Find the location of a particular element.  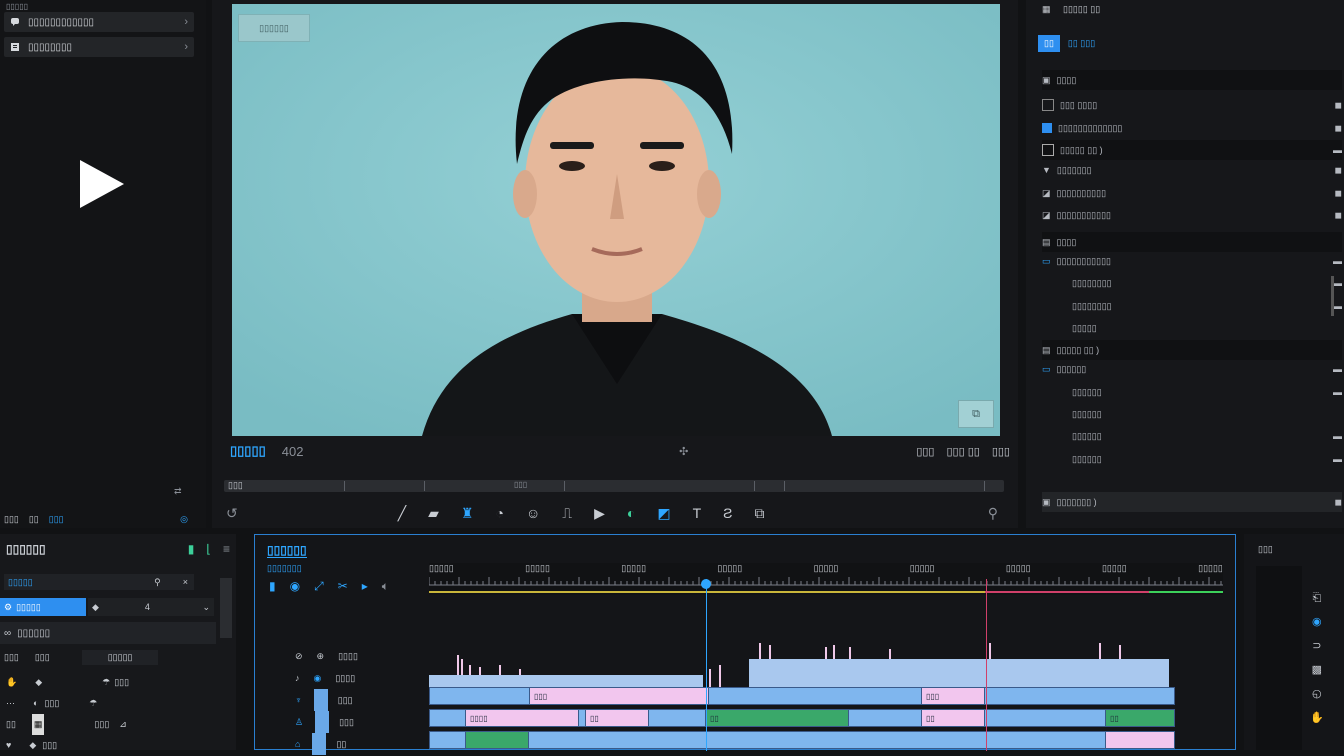

marker-icon: ▮ is located at coordinates (272, 586).